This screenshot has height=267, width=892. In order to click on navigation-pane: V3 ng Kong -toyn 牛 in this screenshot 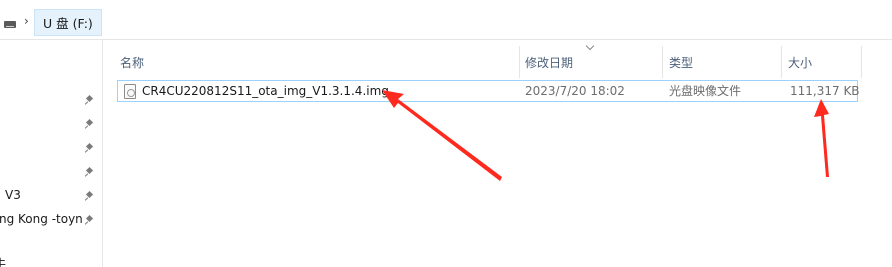, I will do `click(51, 153)`.